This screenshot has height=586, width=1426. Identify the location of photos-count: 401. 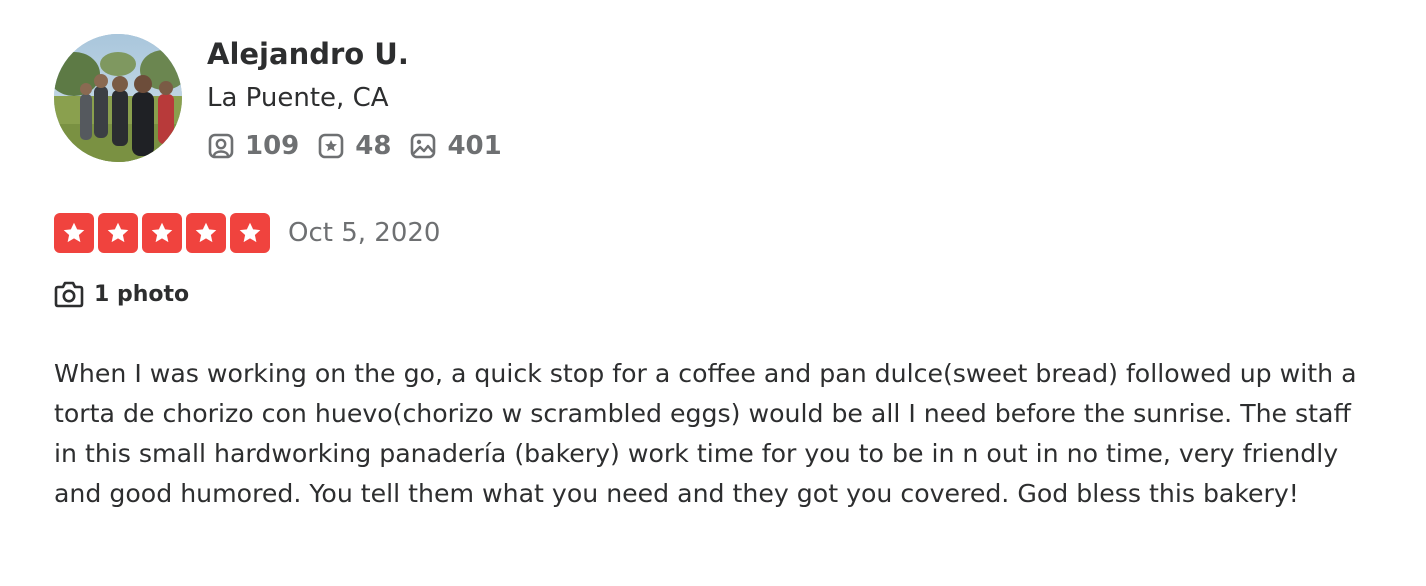
(474, 146).